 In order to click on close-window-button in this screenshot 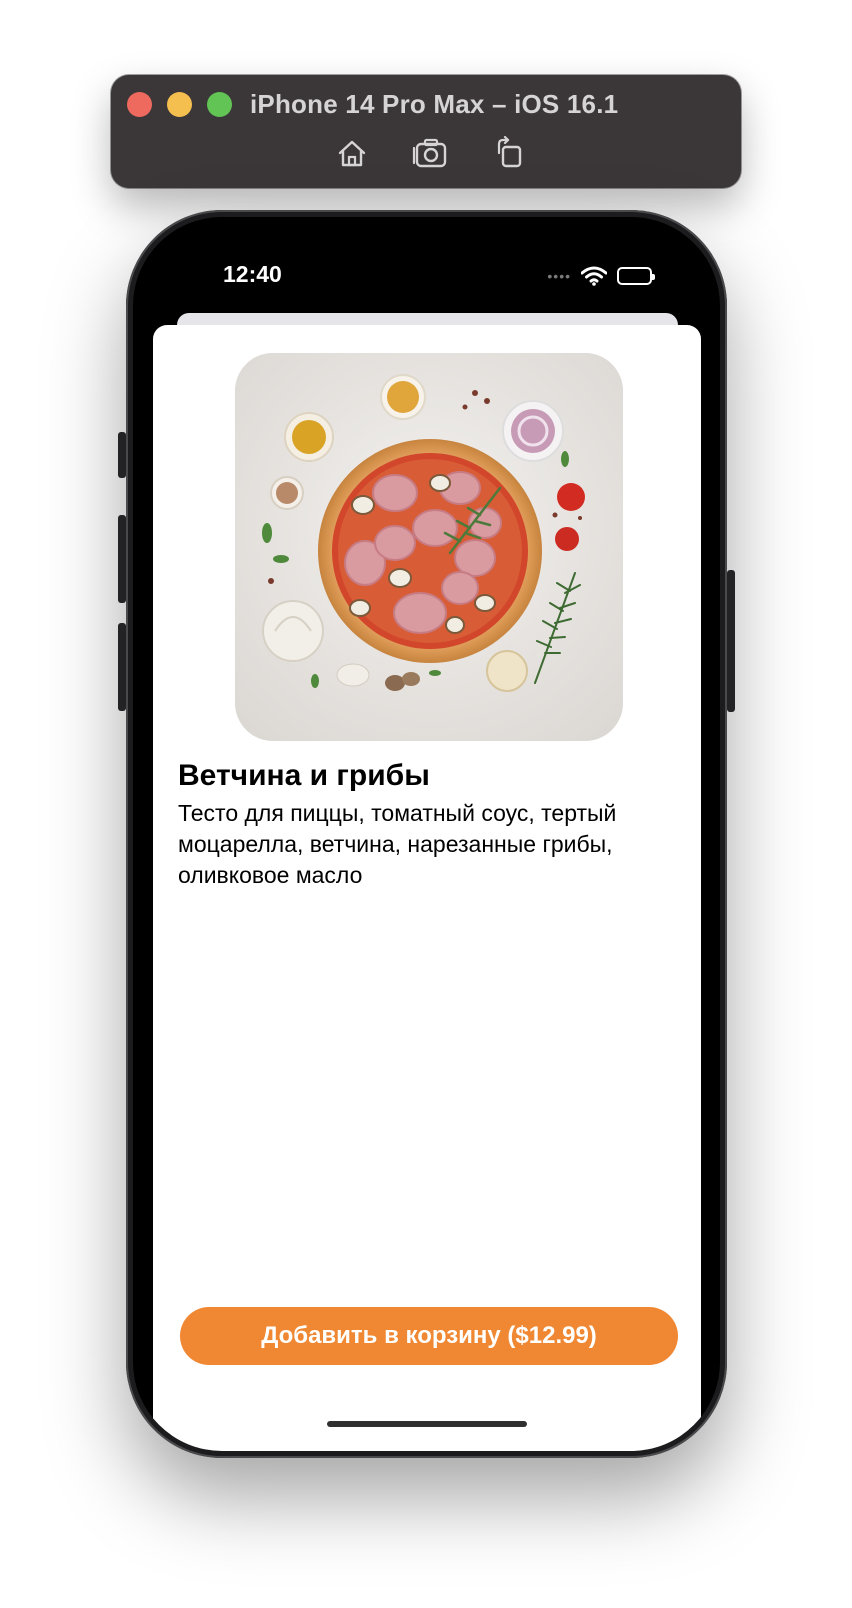, I will do `click(139, 104)`.